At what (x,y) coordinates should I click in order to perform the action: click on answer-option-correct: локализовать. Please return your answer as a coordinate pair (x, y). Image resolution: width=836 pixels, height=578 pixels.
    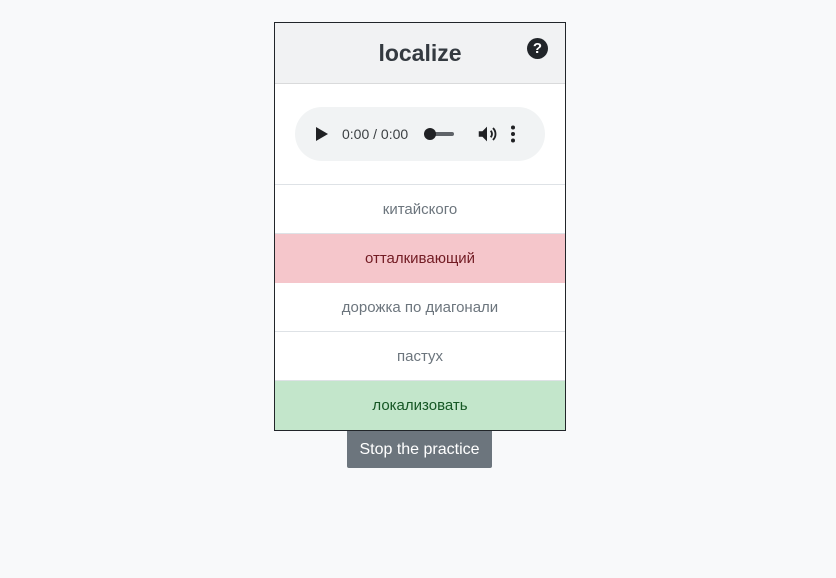
    Looking at the image, I should click on (420, 405).